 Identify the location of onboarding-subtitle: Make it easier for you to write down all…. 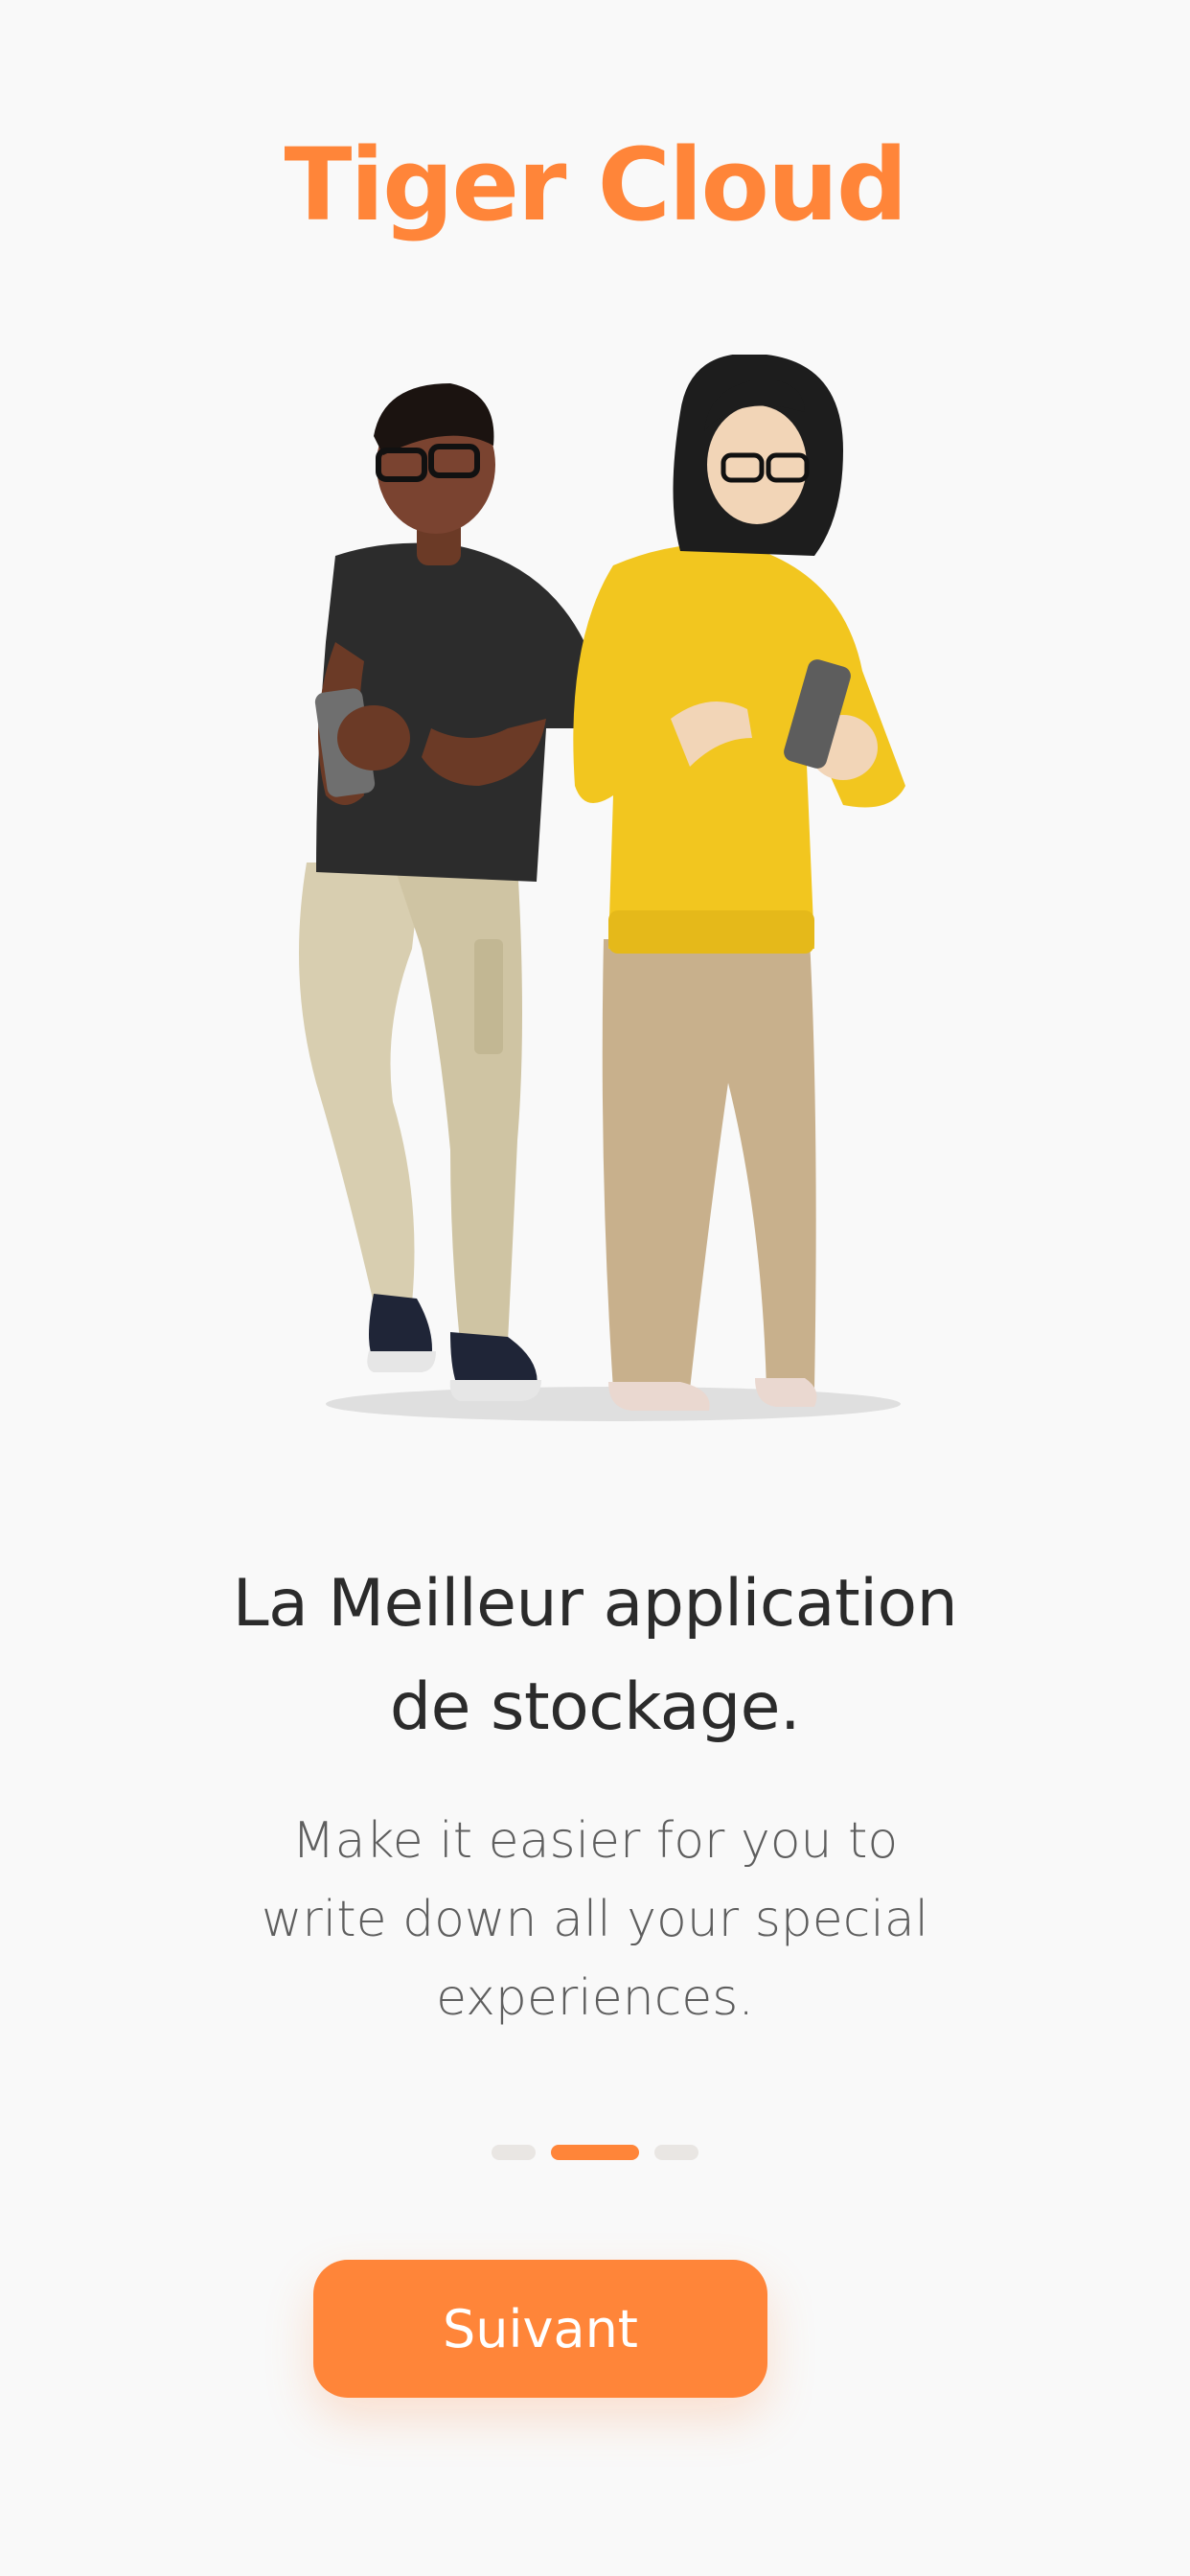
(595, 1919).